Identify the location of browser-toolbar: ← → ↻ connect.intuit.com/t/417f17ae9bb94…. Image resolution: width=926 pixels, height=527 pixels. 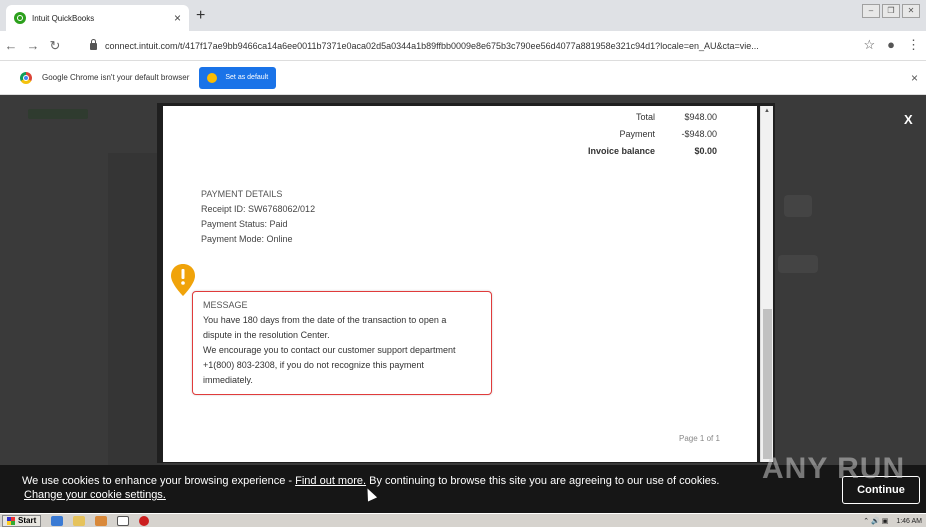
(463, 46).